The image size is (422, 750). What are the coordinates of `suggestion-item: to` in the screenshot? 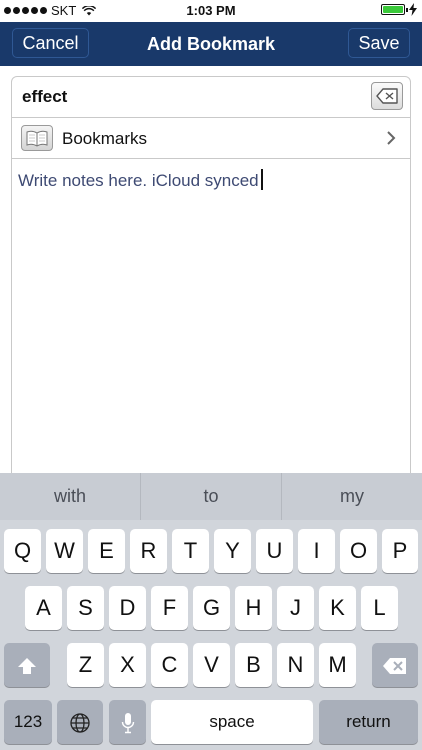 It's located at (211, 496).